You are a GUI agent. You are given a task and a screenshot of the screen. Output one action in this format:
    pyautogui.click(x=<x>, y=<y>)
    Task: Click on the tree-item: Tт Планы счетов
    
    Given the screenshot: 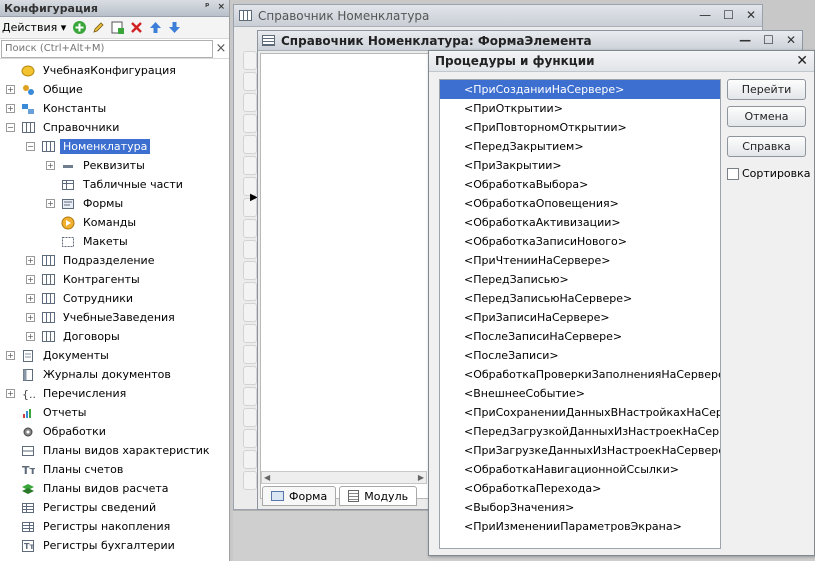 What is the action you would take?
    pyautogui.click(x=114, y=469)
    